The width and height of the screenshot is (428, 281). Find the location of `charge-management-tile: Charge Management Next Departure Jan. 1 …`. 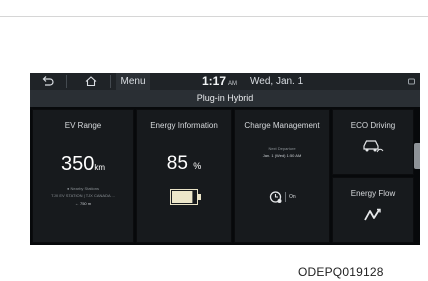

charge-management-tile: Charge Management Next Departure Jan. 1 … is located at coordinates (282, 176).